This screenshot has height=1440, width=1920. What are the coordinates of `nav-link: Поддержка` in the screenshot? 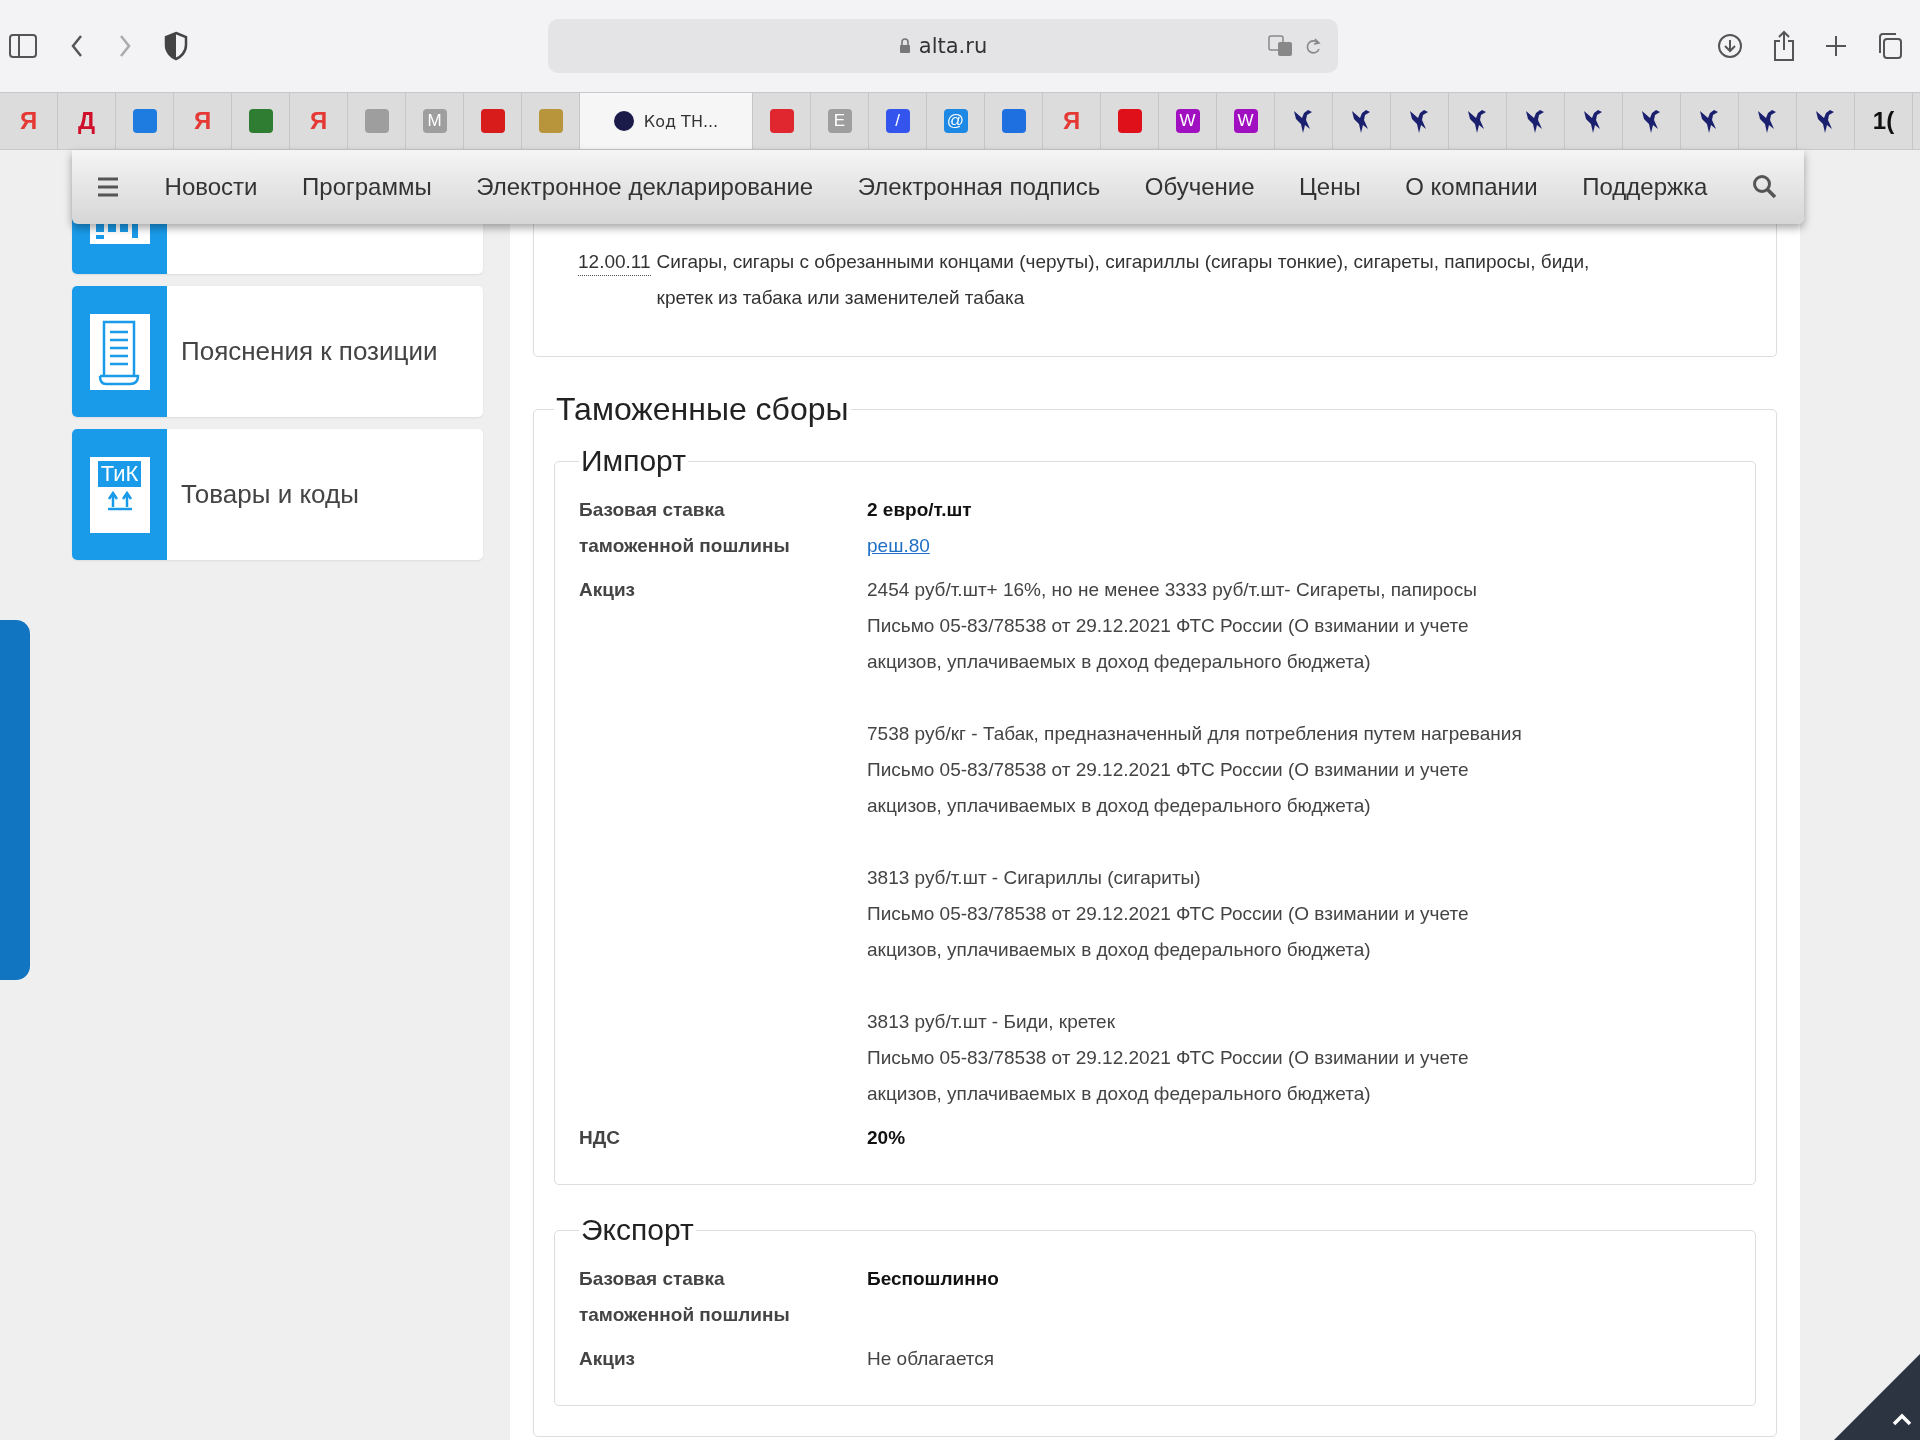 It's located at (1645, 187).